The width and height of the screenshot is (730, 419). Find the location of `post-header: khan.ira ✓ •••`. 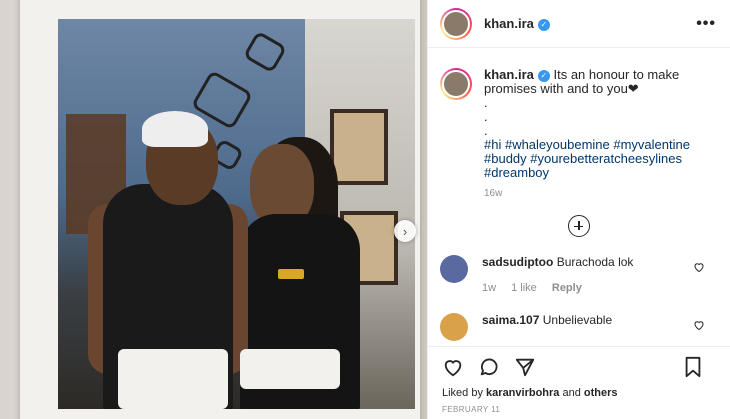

post-header: khan.ira ✓ ••• is located at coordinates (579, 24).